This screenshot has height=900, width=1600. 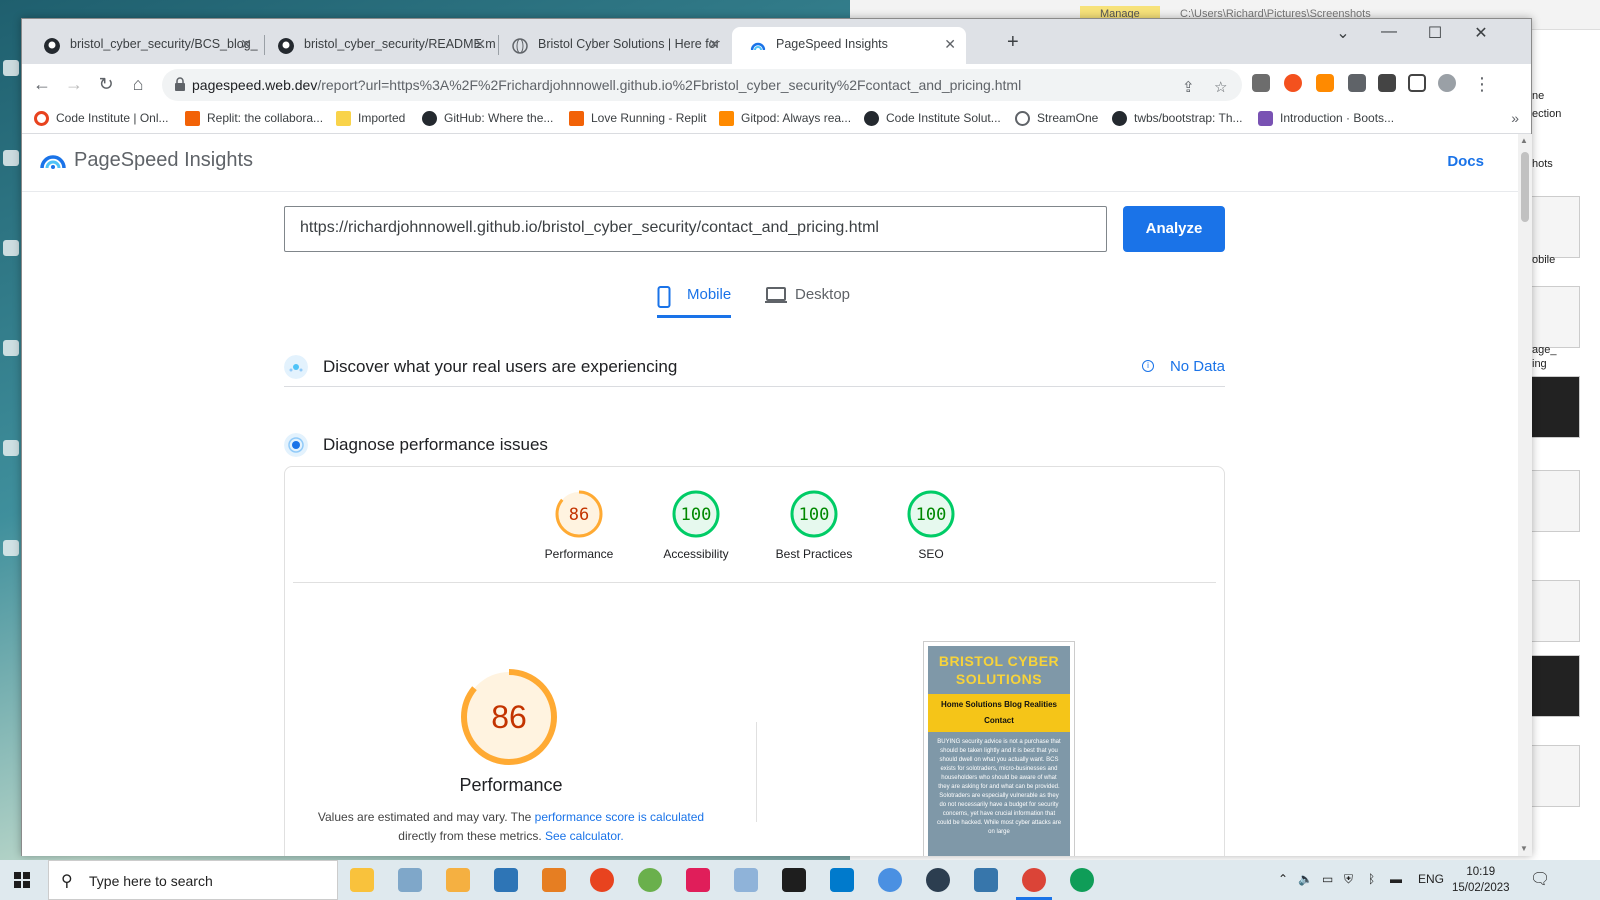 I want to click on bookmark-item: StreamOne, so click(x=1056, y=118).